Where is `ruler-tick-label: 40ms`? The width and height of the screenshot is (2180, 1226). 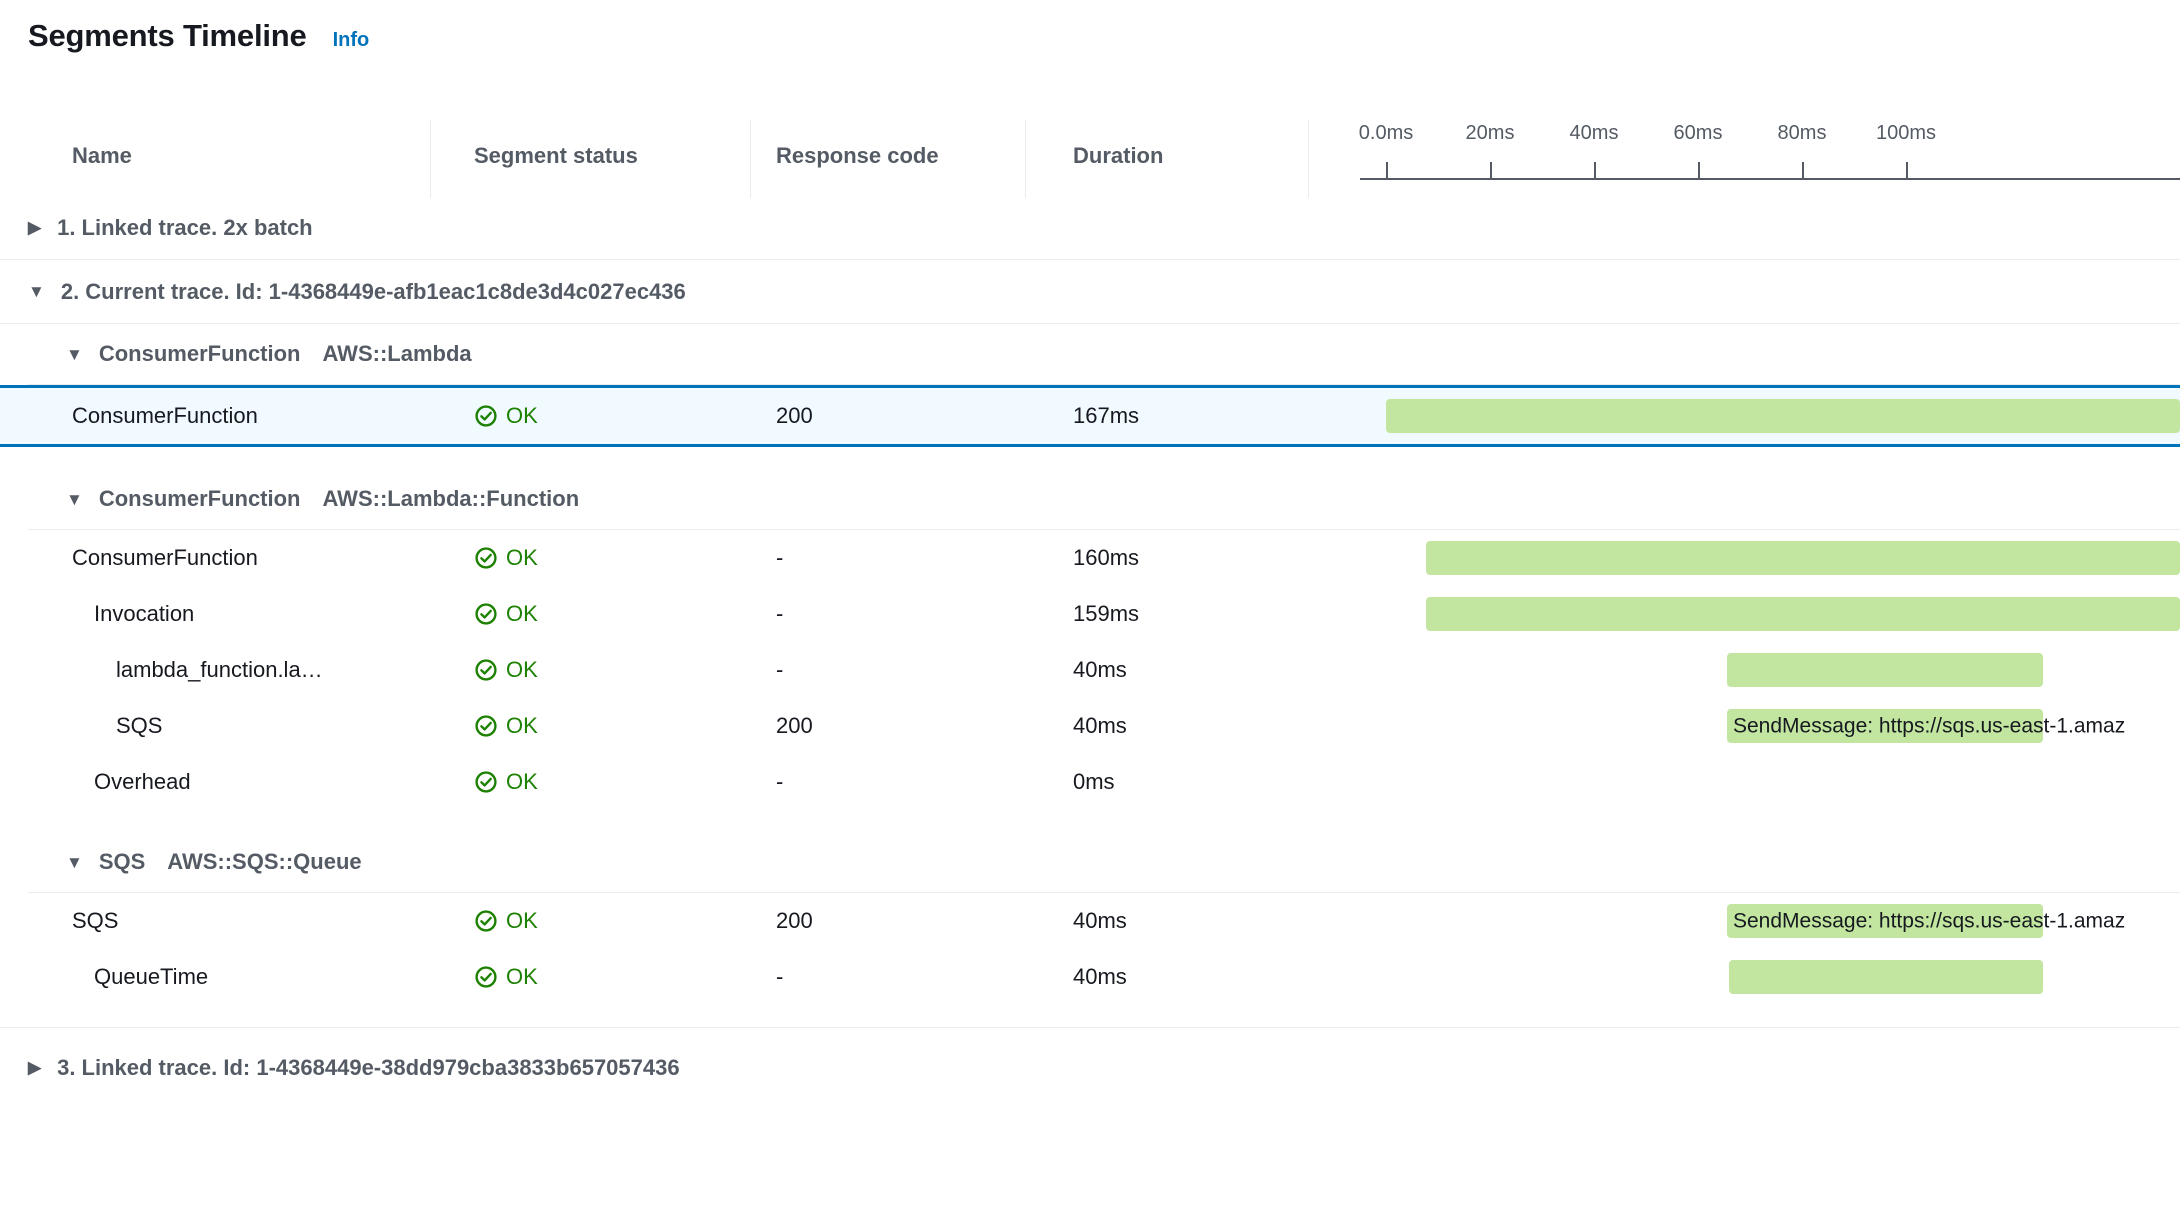
ruler-tick-label: 40ms is located at coordinates (1594, 133).